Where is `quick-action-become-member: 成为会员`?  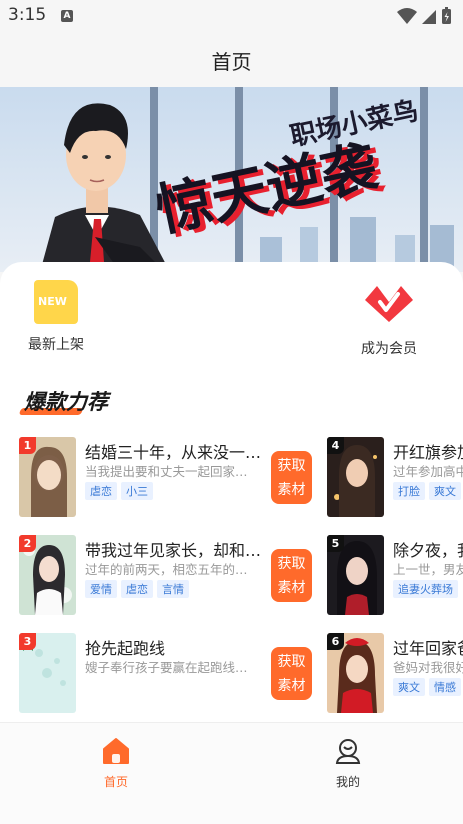 quick-action-become-member: 成为会员 is located at coordinates (389, 319).